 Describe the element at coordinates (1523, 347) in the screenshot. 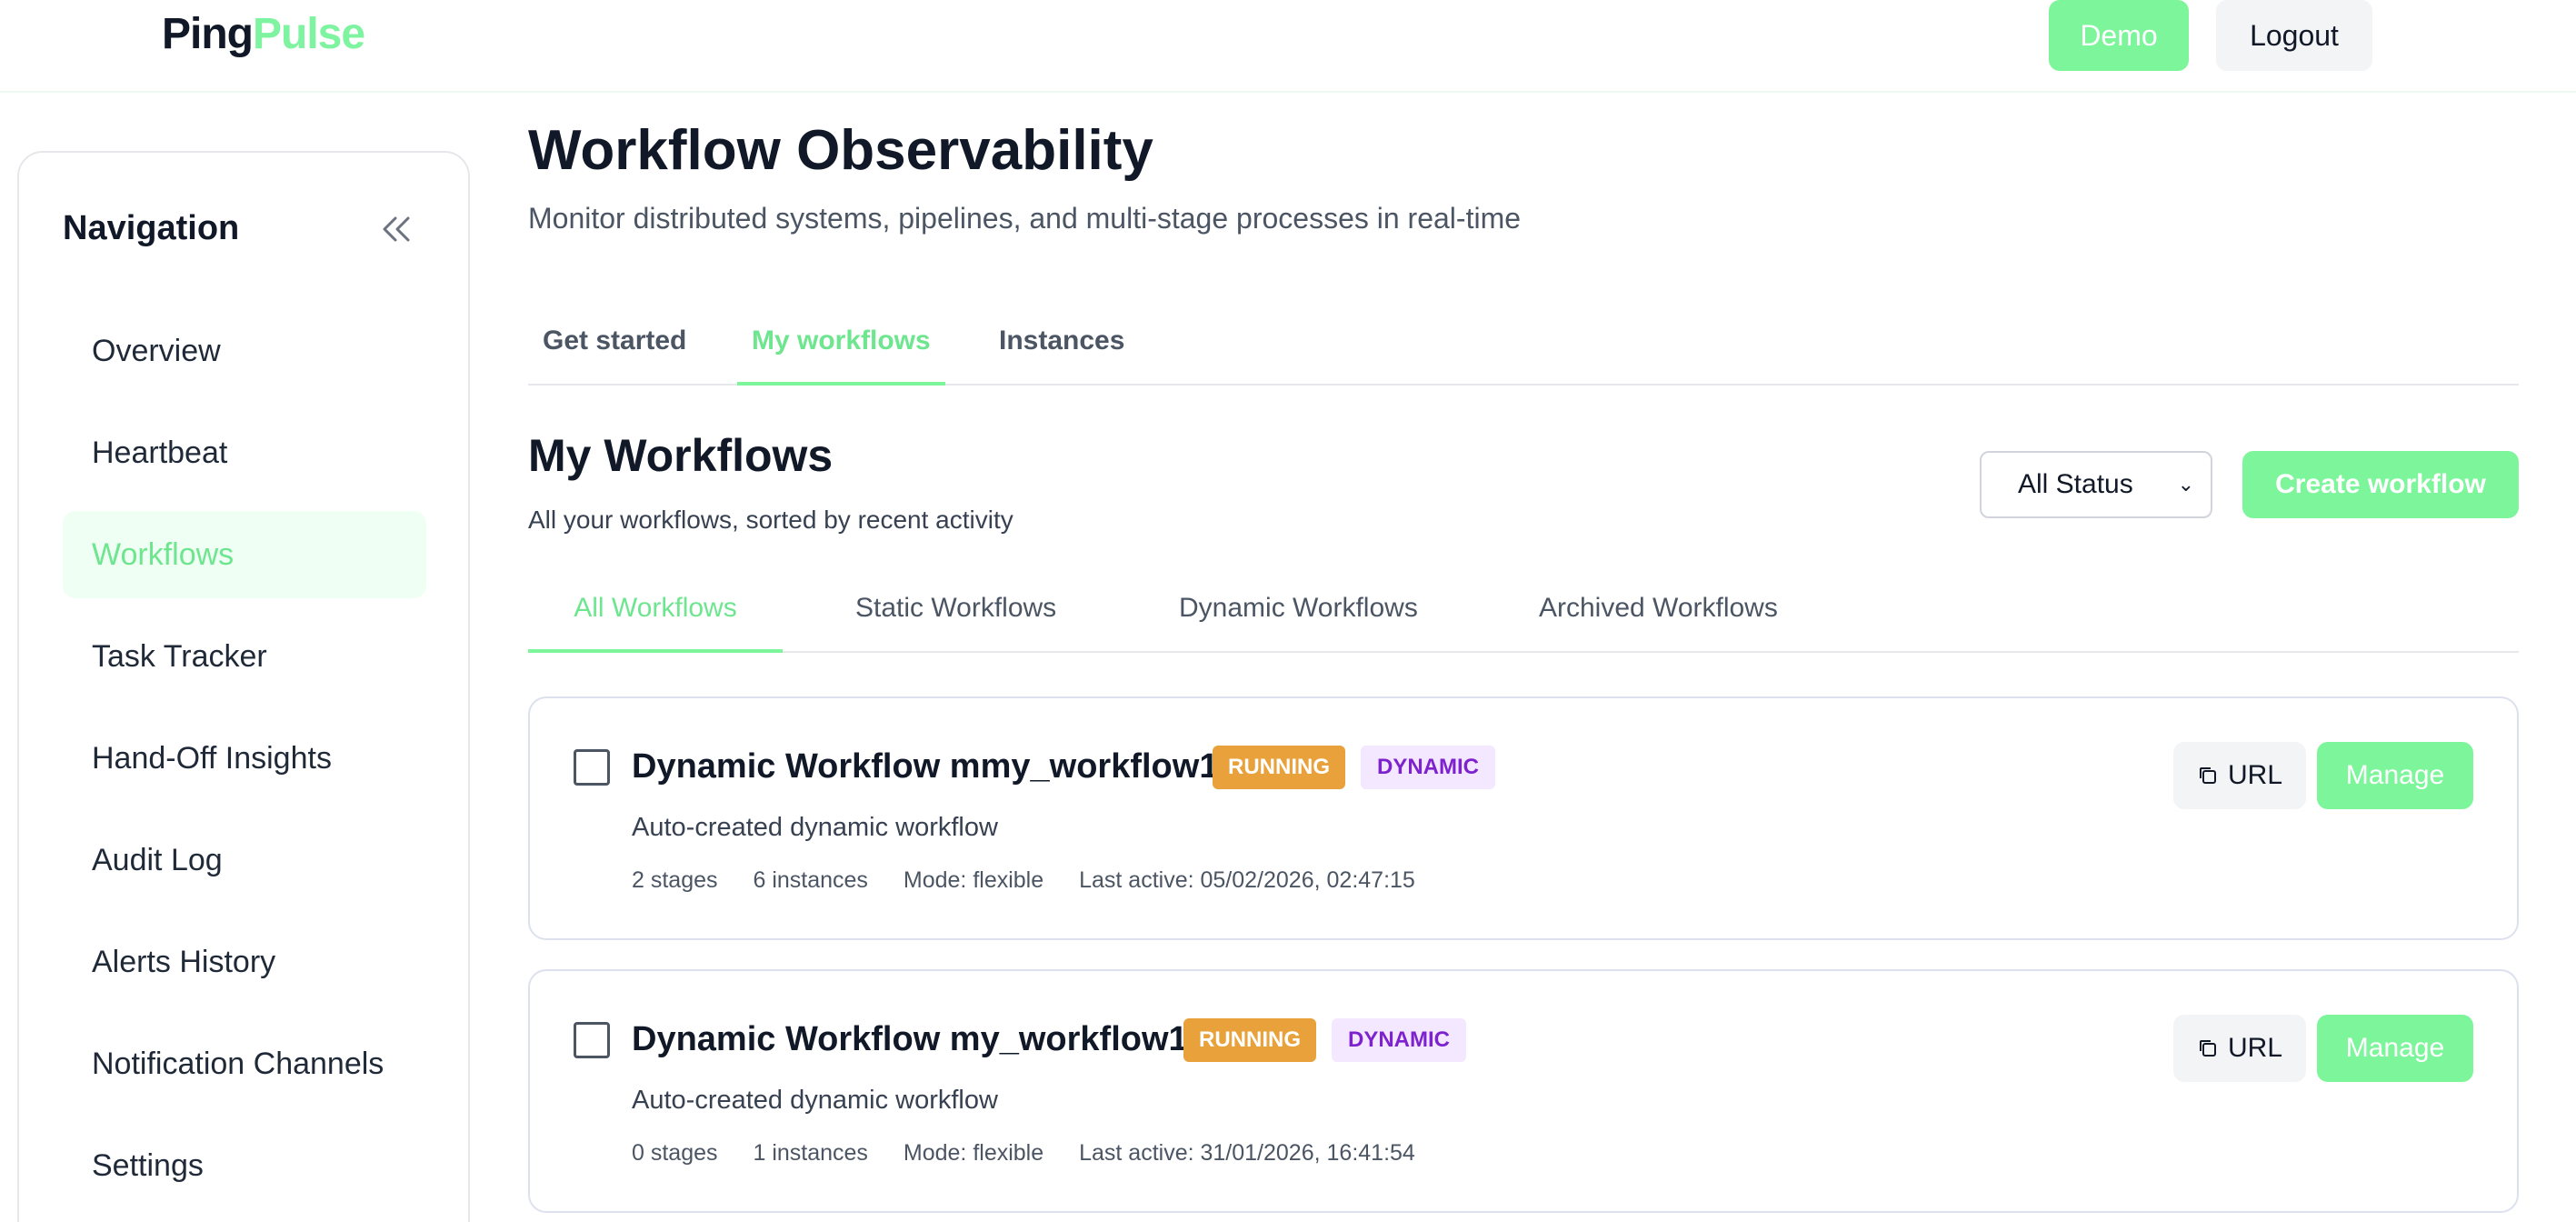

I see `main-tabs: Get started My workflows Instances` at that location.